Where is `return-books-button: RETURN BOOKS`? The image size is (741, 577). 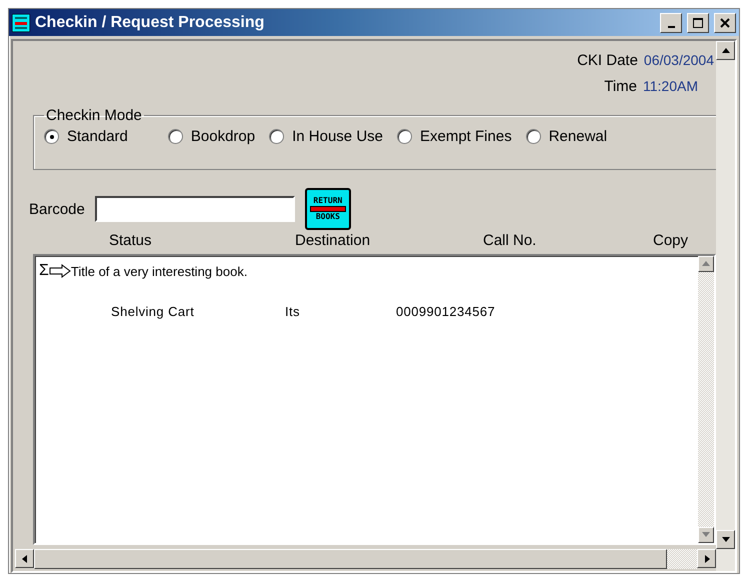 return-books-button: RETURN BOOKS is located at coordinates (327, 209).